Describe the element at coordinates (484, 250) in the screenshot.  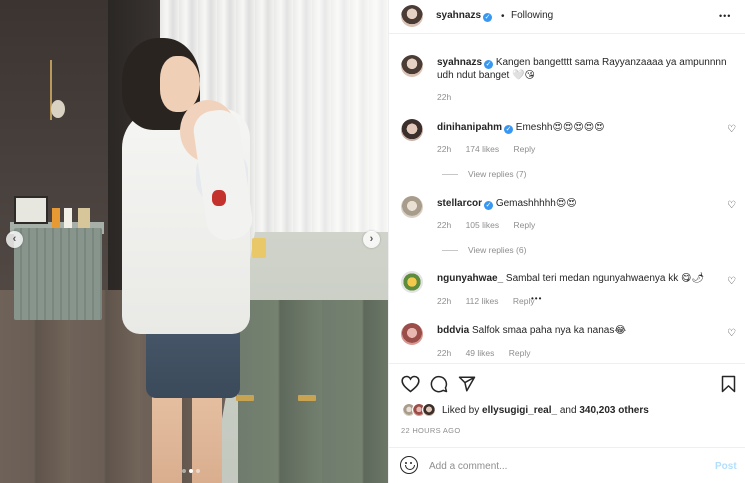
I see `view-replies-button: View replies (6)` at that location.